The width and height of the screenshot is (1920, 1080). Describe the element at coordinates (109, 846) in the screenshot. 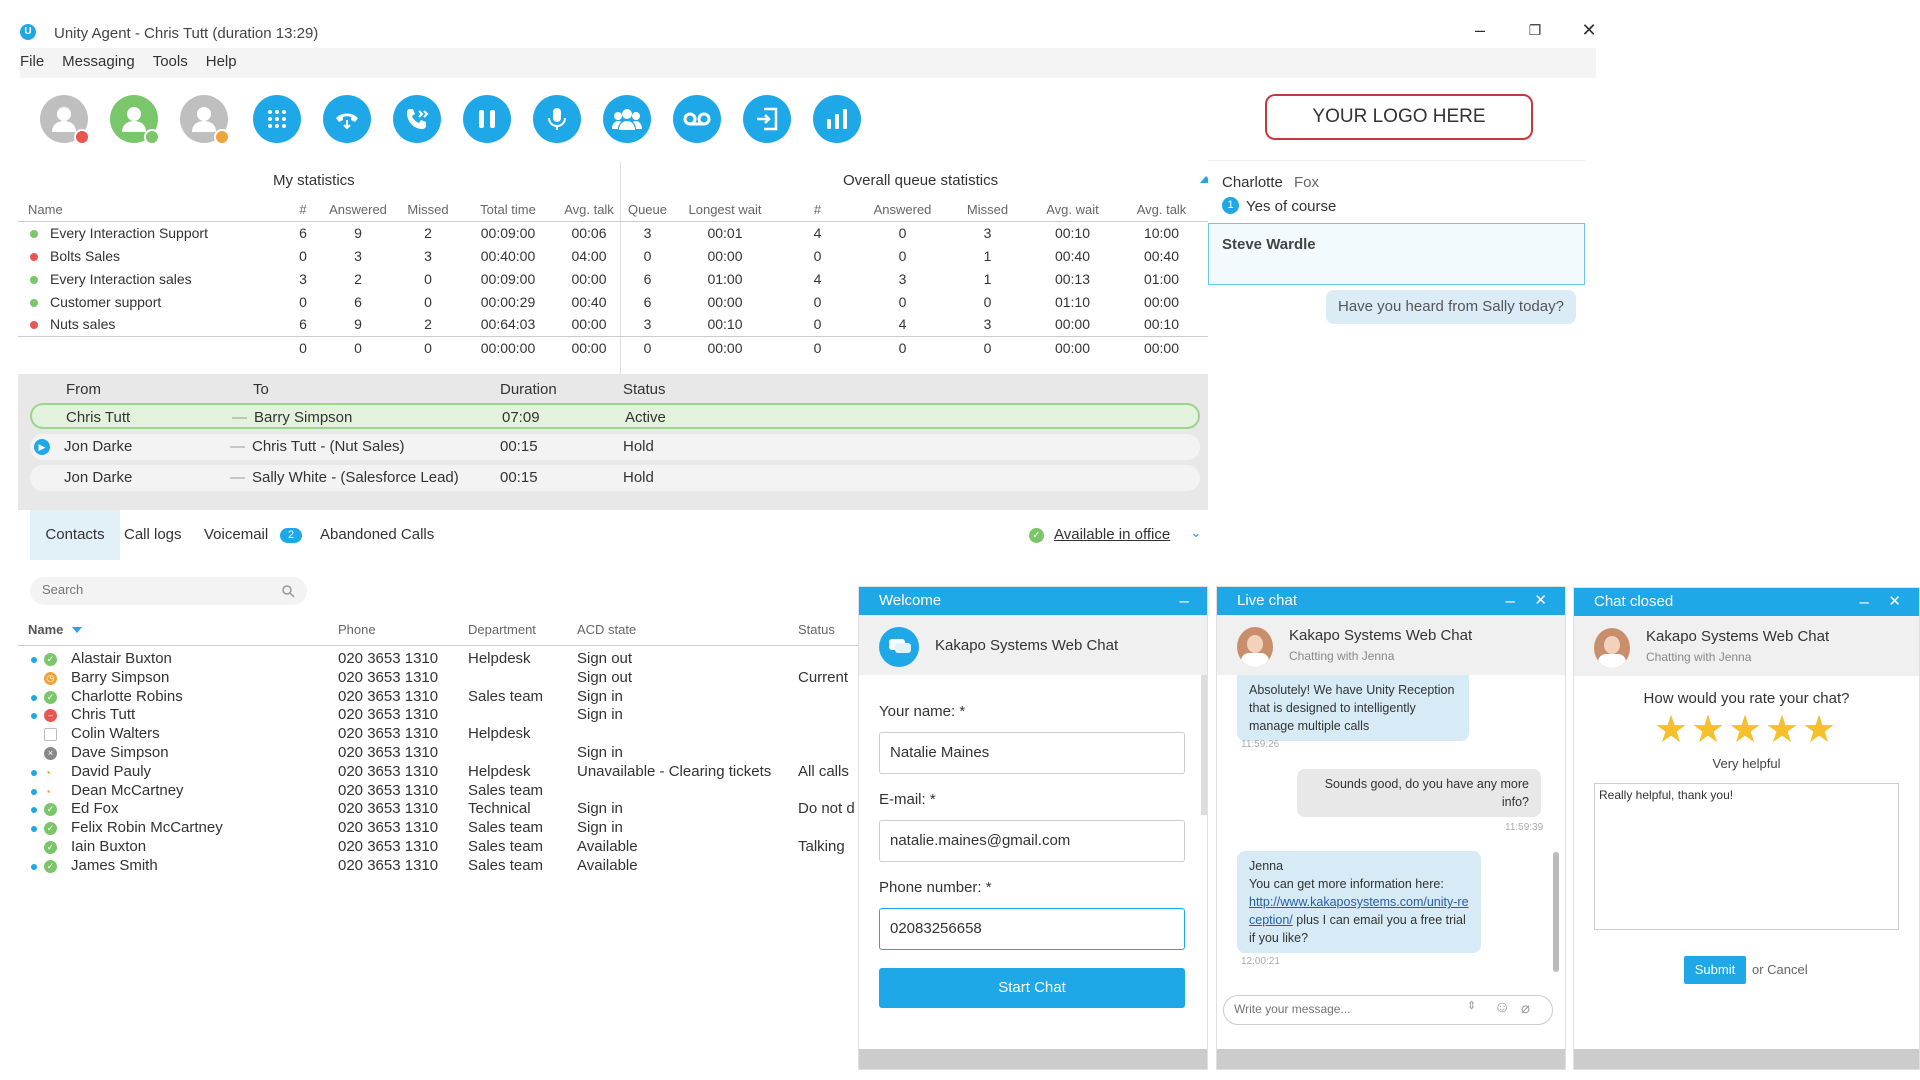

I see `contact-name: Iain Buxton` at that location.